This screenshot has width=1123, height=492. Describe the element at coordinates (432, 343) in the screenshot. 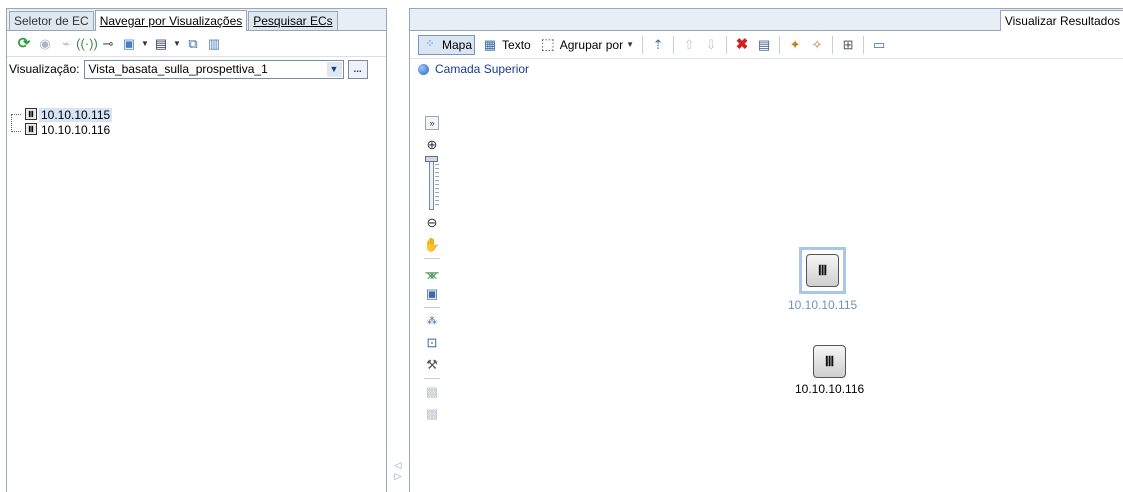

I see `orthogonal-icon: ⊡` at that location.